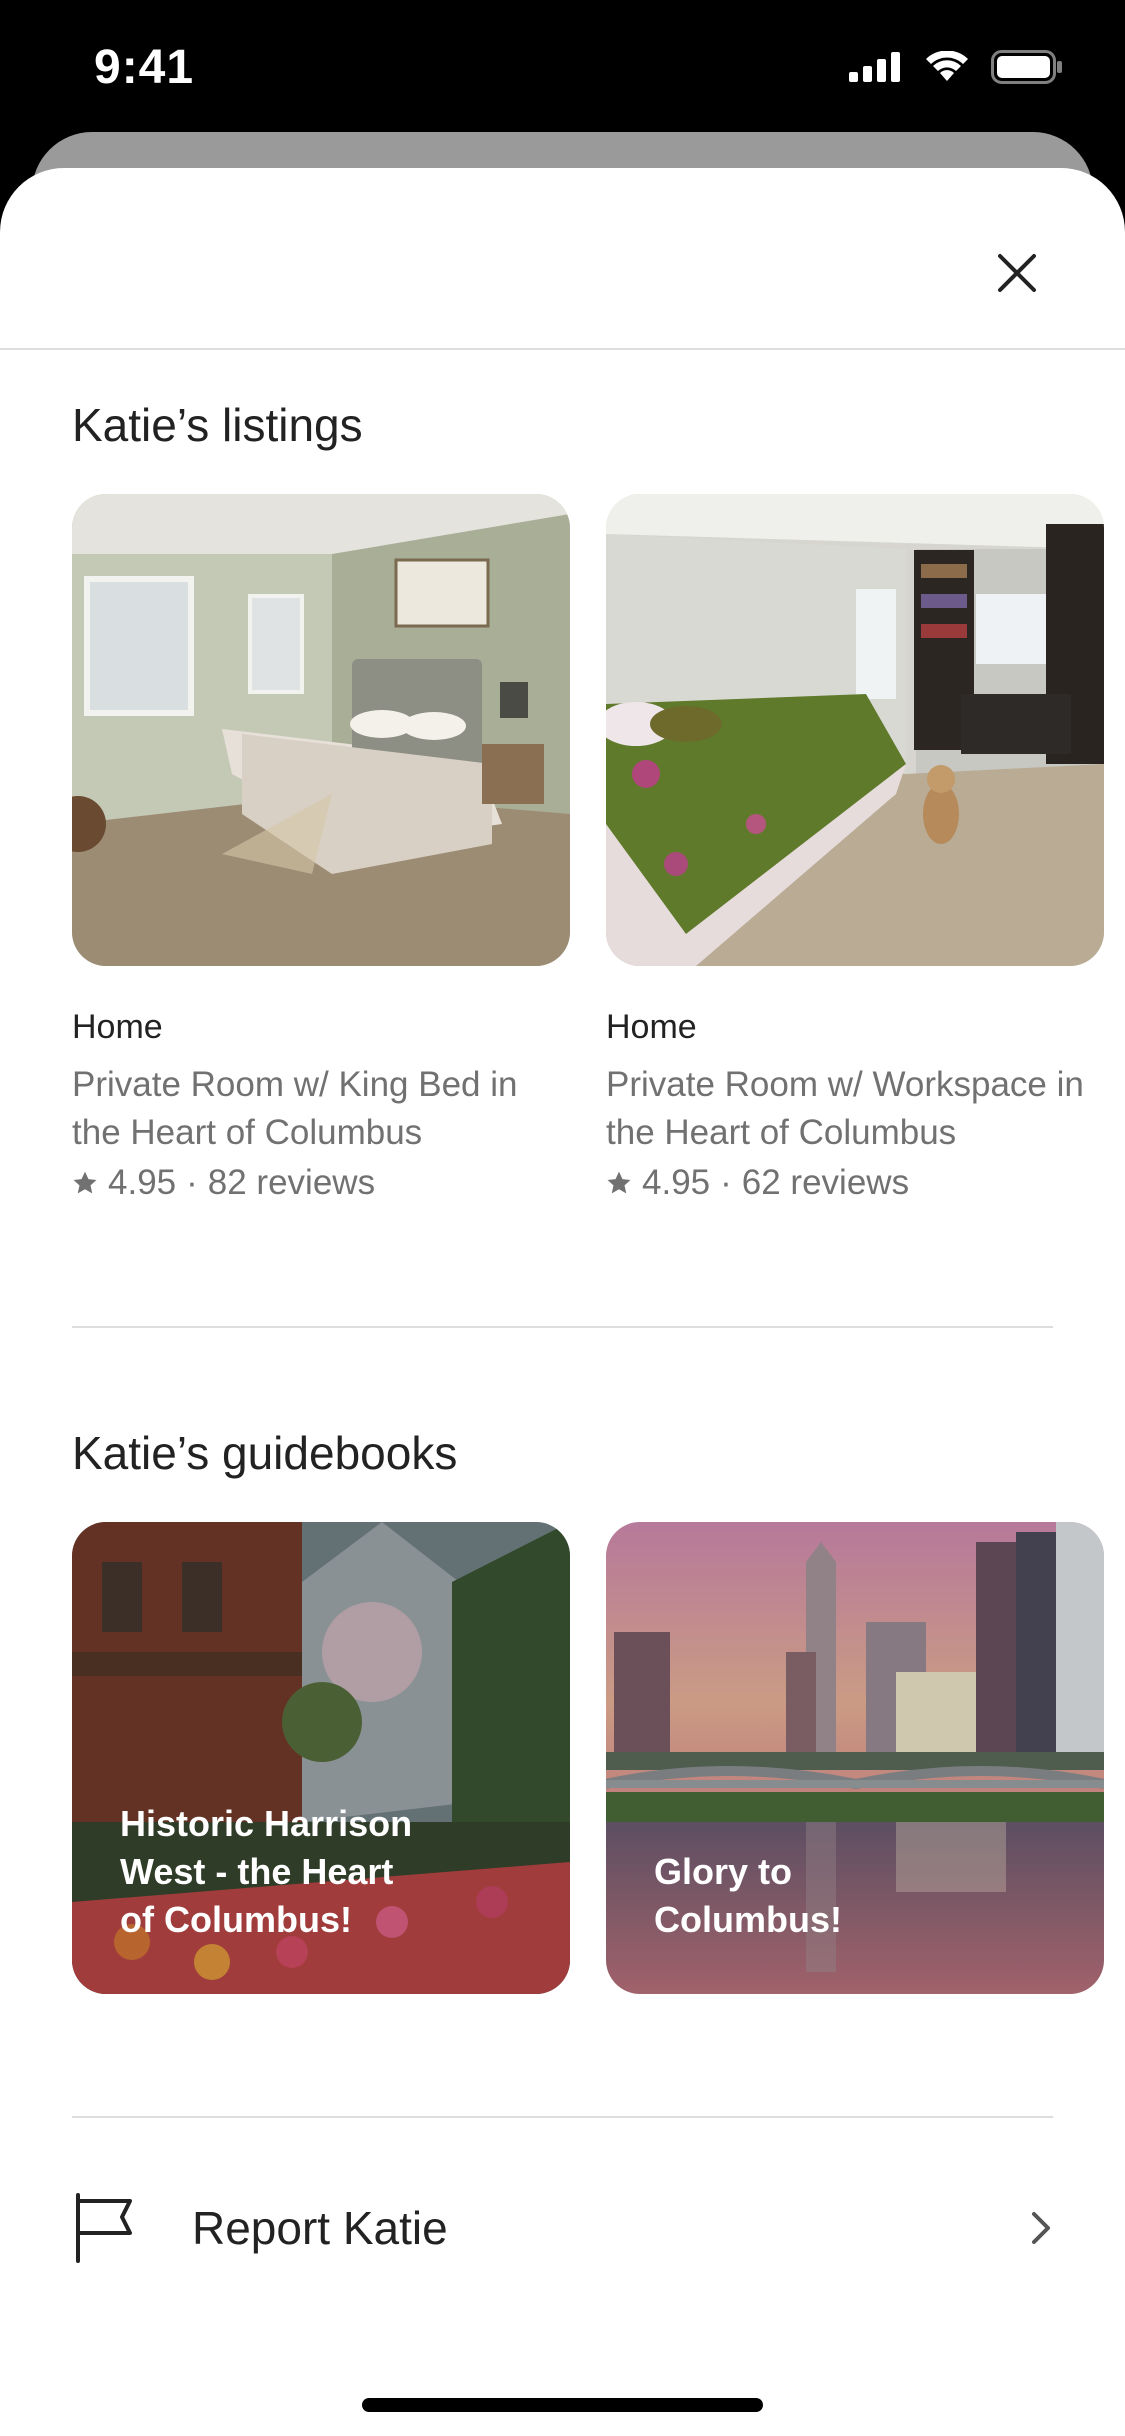 This screenshot has height=2436, width=1125. Describe the element at coordinates (104, 2228) in the screenshot. I see `flag-icon` at that location.